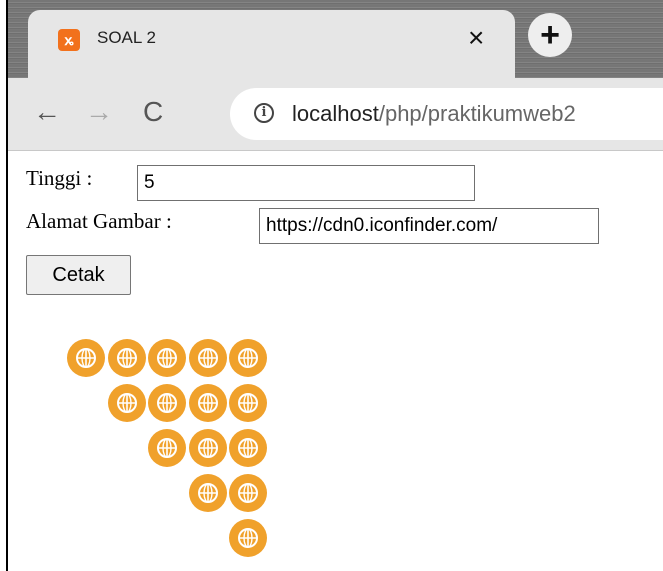  I want to click on image-url-input: https://cdn0.iconfinder.com/, so click(429, 226).